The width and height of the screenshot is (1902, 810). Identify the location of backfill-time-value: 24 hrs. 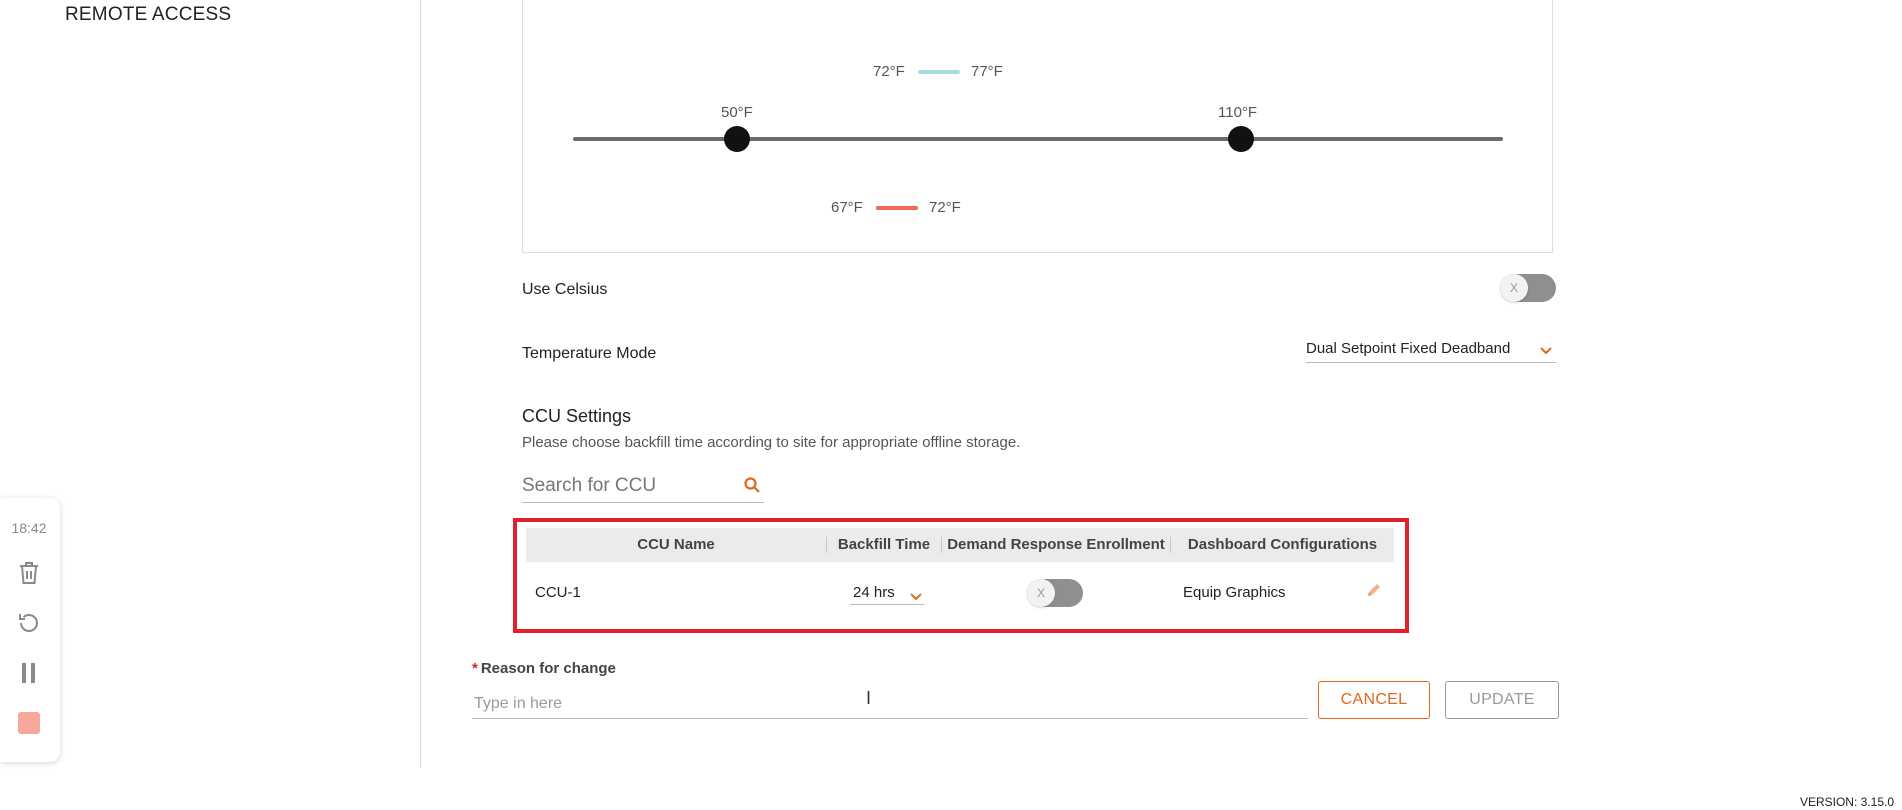
(874, 592).